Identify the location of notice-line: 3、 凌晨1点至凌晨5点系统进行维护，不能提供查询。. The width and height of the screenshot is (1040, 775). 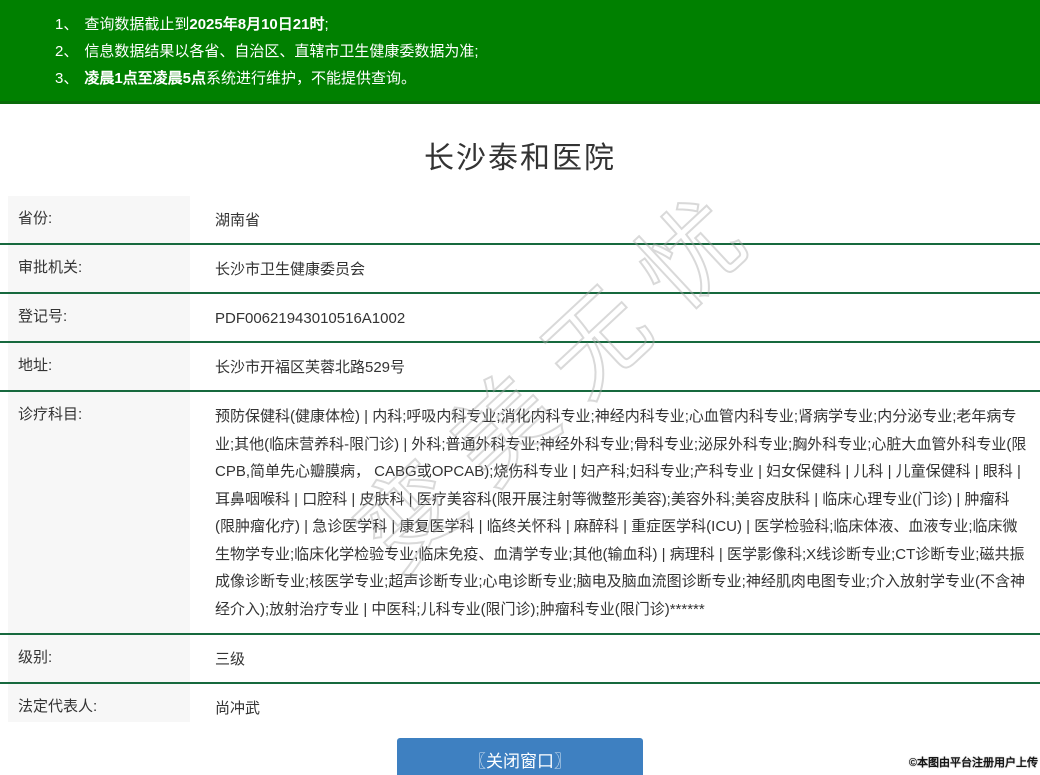
(537, 78).